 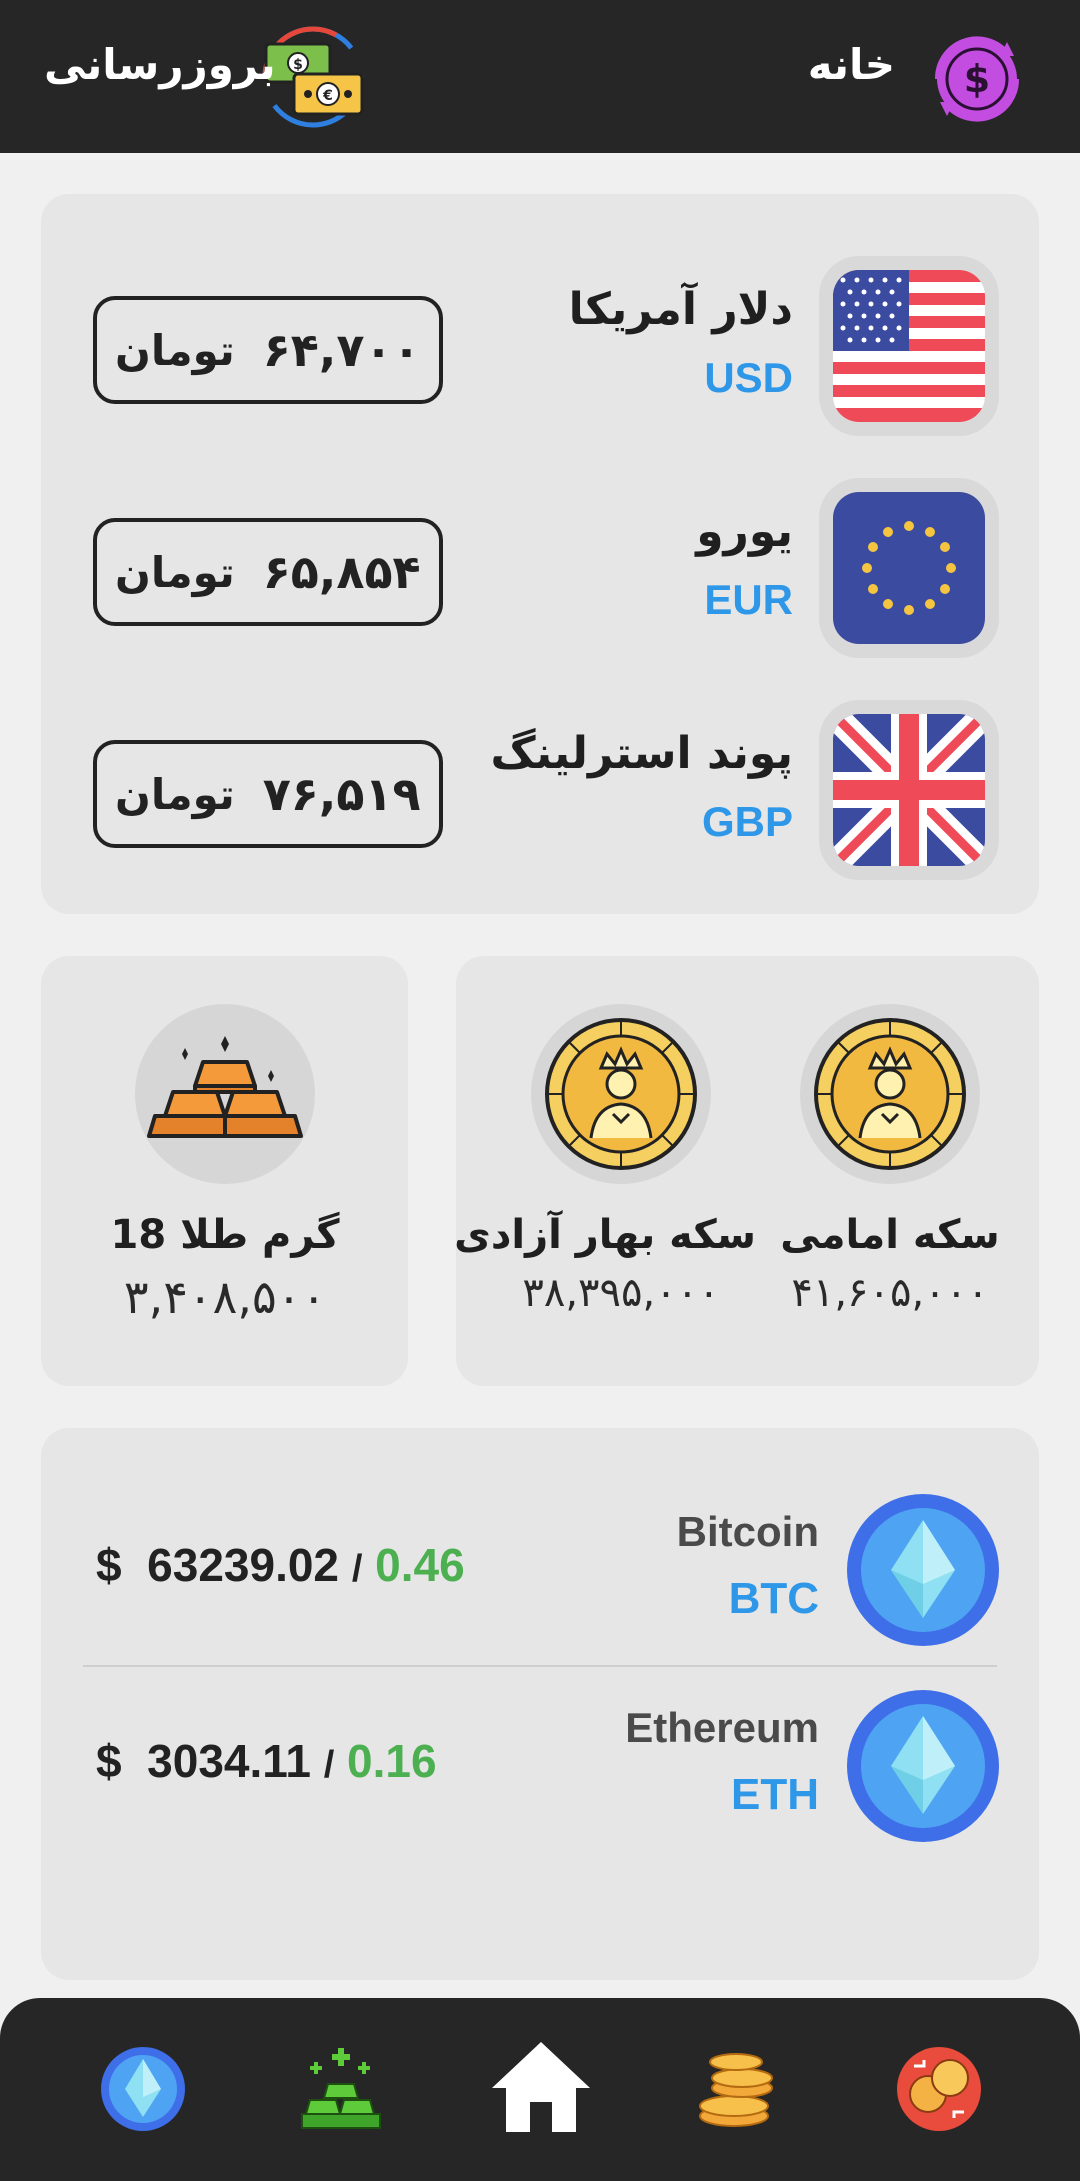 What do you see at coordinates (744, 531) in the screenshot?
I see `currency-name: یورو` at bounding box center [744, 531].